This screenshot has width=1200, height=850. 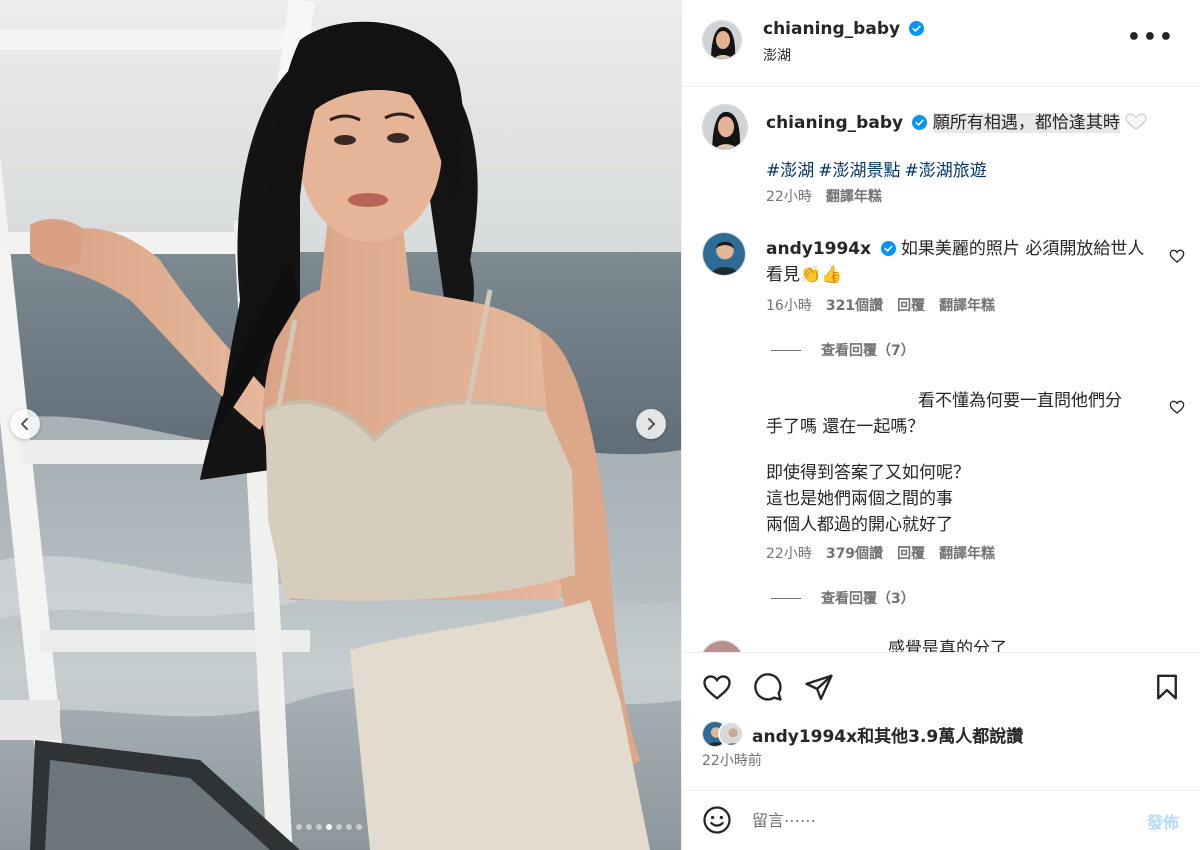 I want to click on next-photo-button, so click(x=651, y=424).